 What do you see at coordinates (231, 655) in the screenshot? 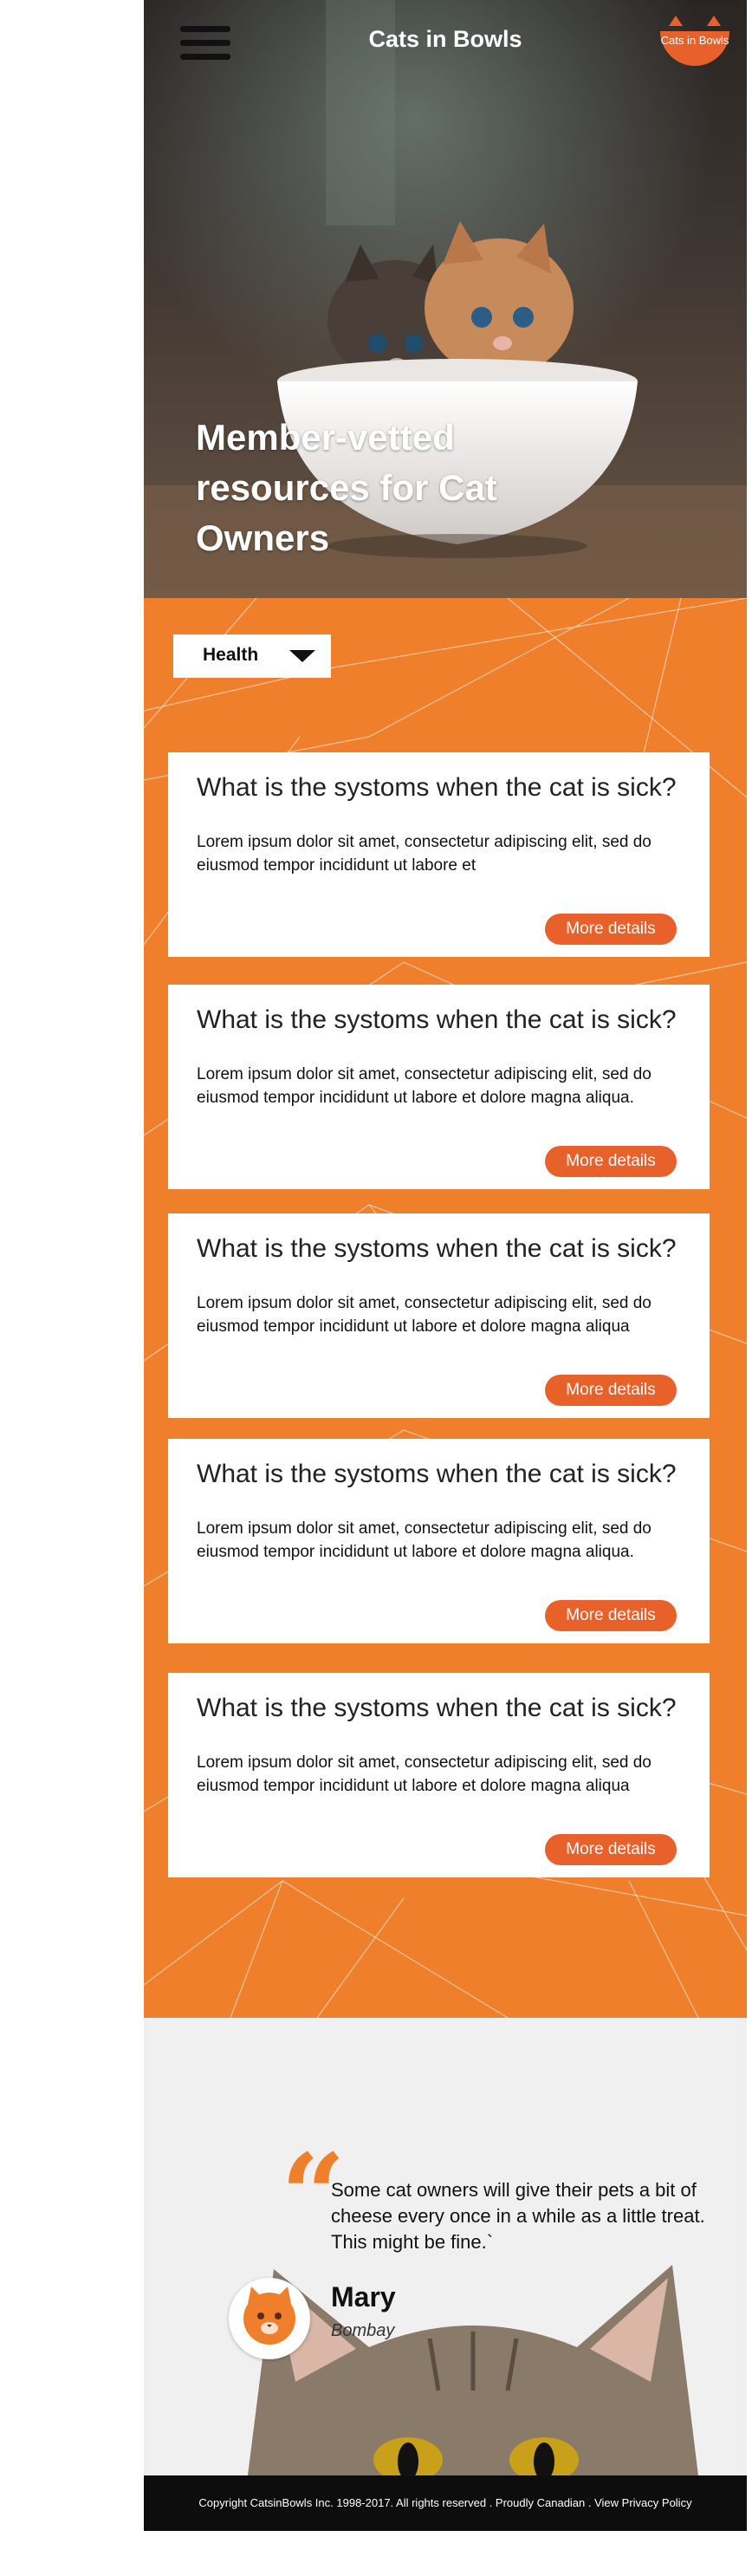
I see `category-dropdown-label: Health` at bounding box center [231, 655].